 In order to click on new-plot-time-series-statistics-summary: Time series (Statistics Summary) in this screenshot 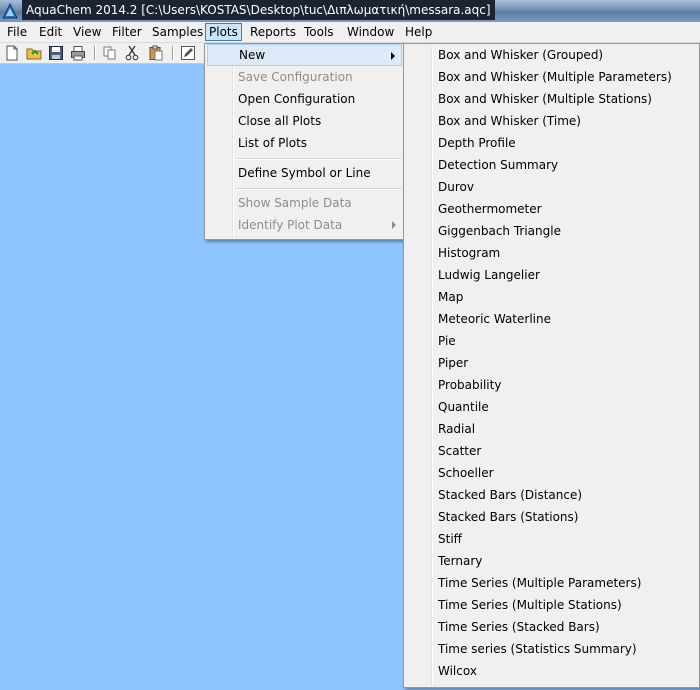, I will do `click(551, 649)`.